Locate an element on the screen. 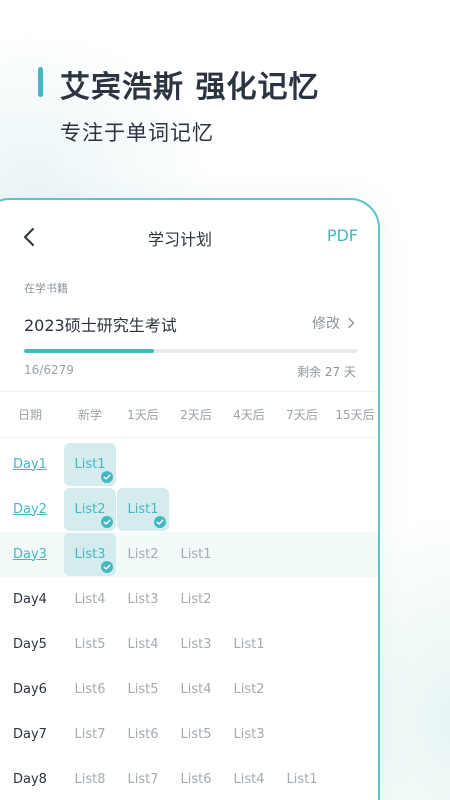 Image resolution: width=450 pixels, height=800 pixels. progress-count: 16/6279 is located at coordinates (49, 370).